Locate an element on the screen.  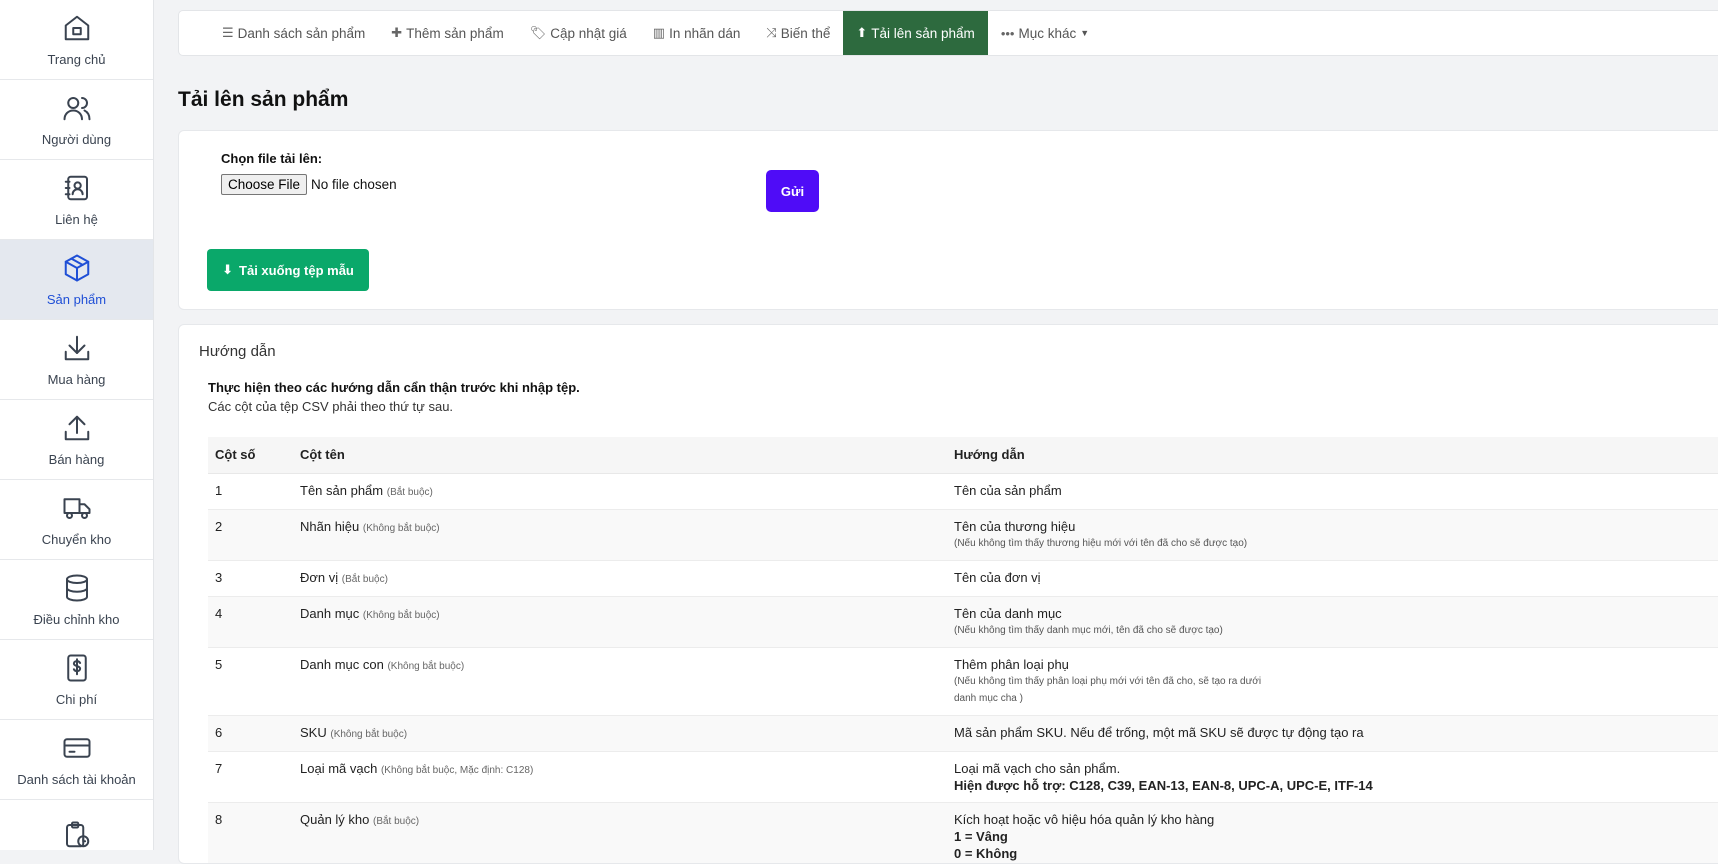
submit-button: Gửi is located at coordinates (792, 191).